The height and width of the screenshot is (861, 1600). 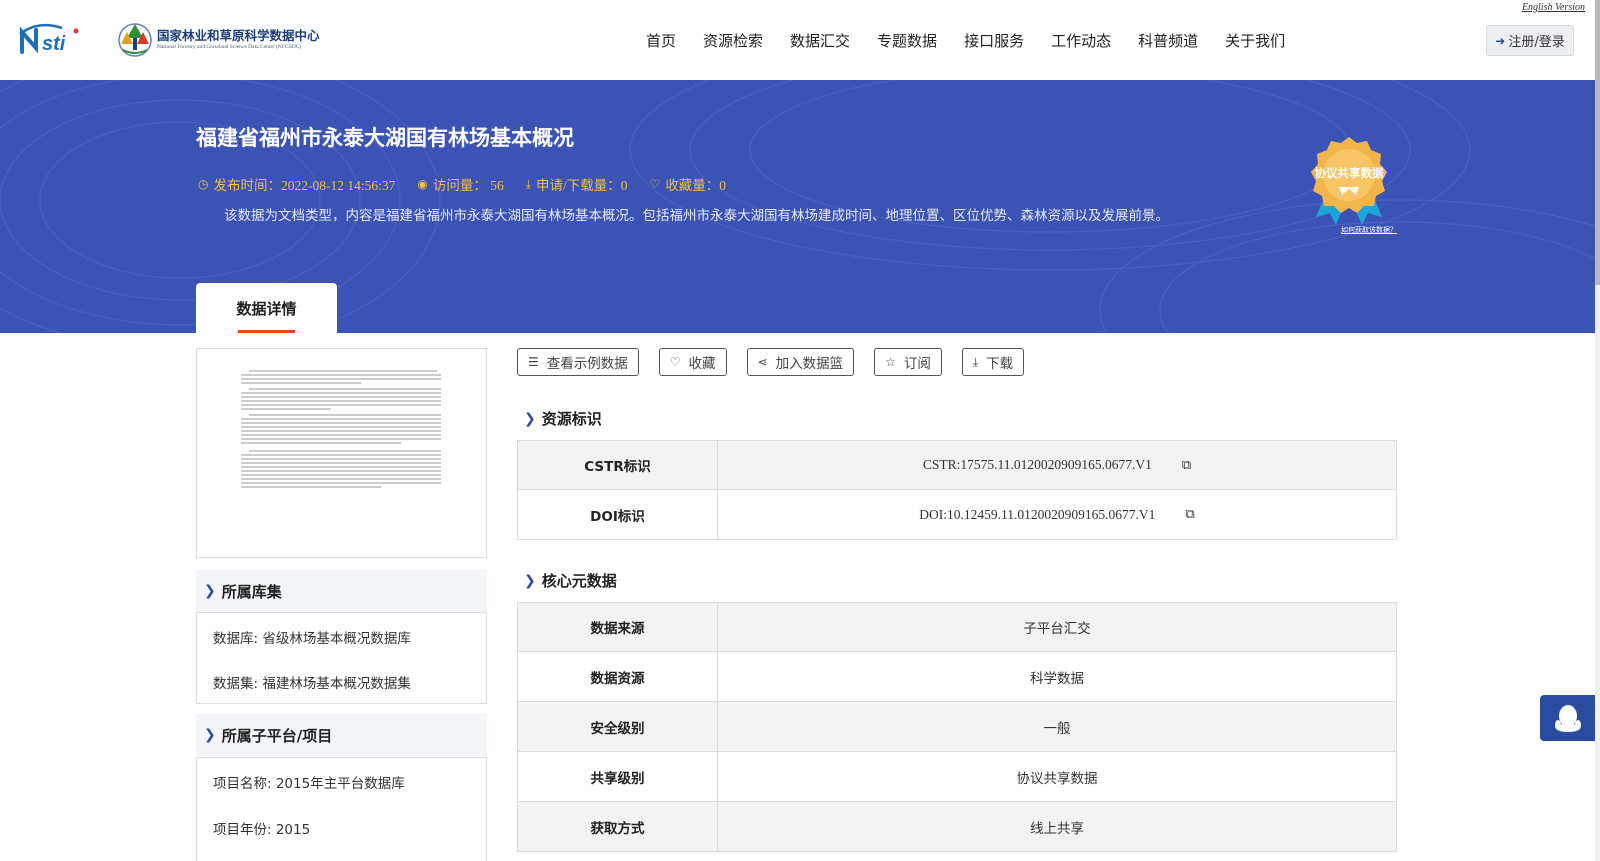 I want to click on tab-data-detail-label: 数据详情, so click(x=266, y=308).